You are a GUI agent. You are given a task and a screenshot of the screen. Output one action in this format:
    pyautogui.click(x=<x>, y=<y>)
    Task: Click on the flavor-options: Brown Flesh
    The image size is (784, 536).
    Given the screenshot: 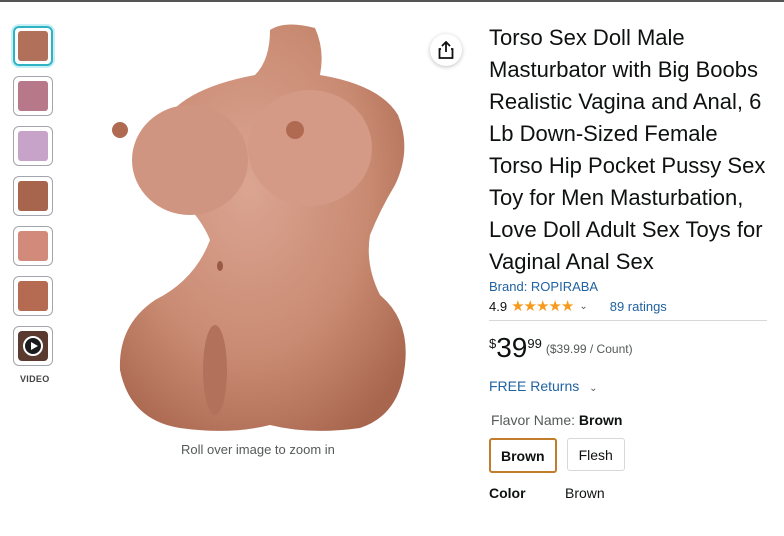 What is the action you would take?
    pyautogui.click(x=628, y=455)
    